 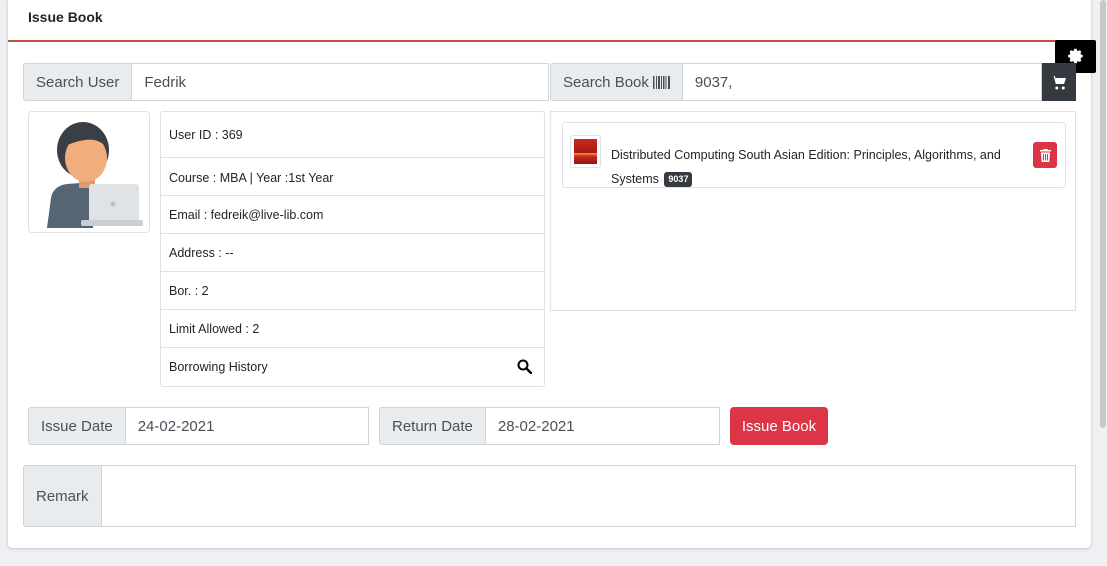 What do you see at coordinates (352, 329) in the screenshot?
I see `user-limit-allowed: Limit Allowed : 2` at bounding box center [352, 329].